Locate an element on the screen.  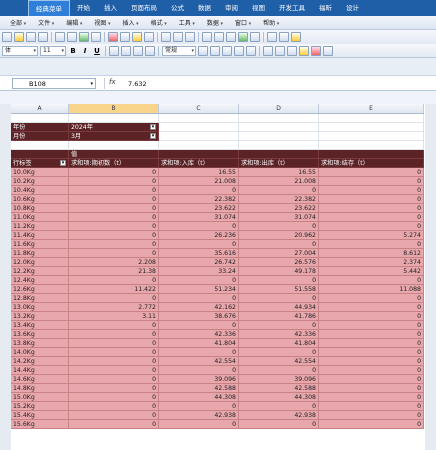
row-label: 13.6Kg is located at coordinates (40, 334).